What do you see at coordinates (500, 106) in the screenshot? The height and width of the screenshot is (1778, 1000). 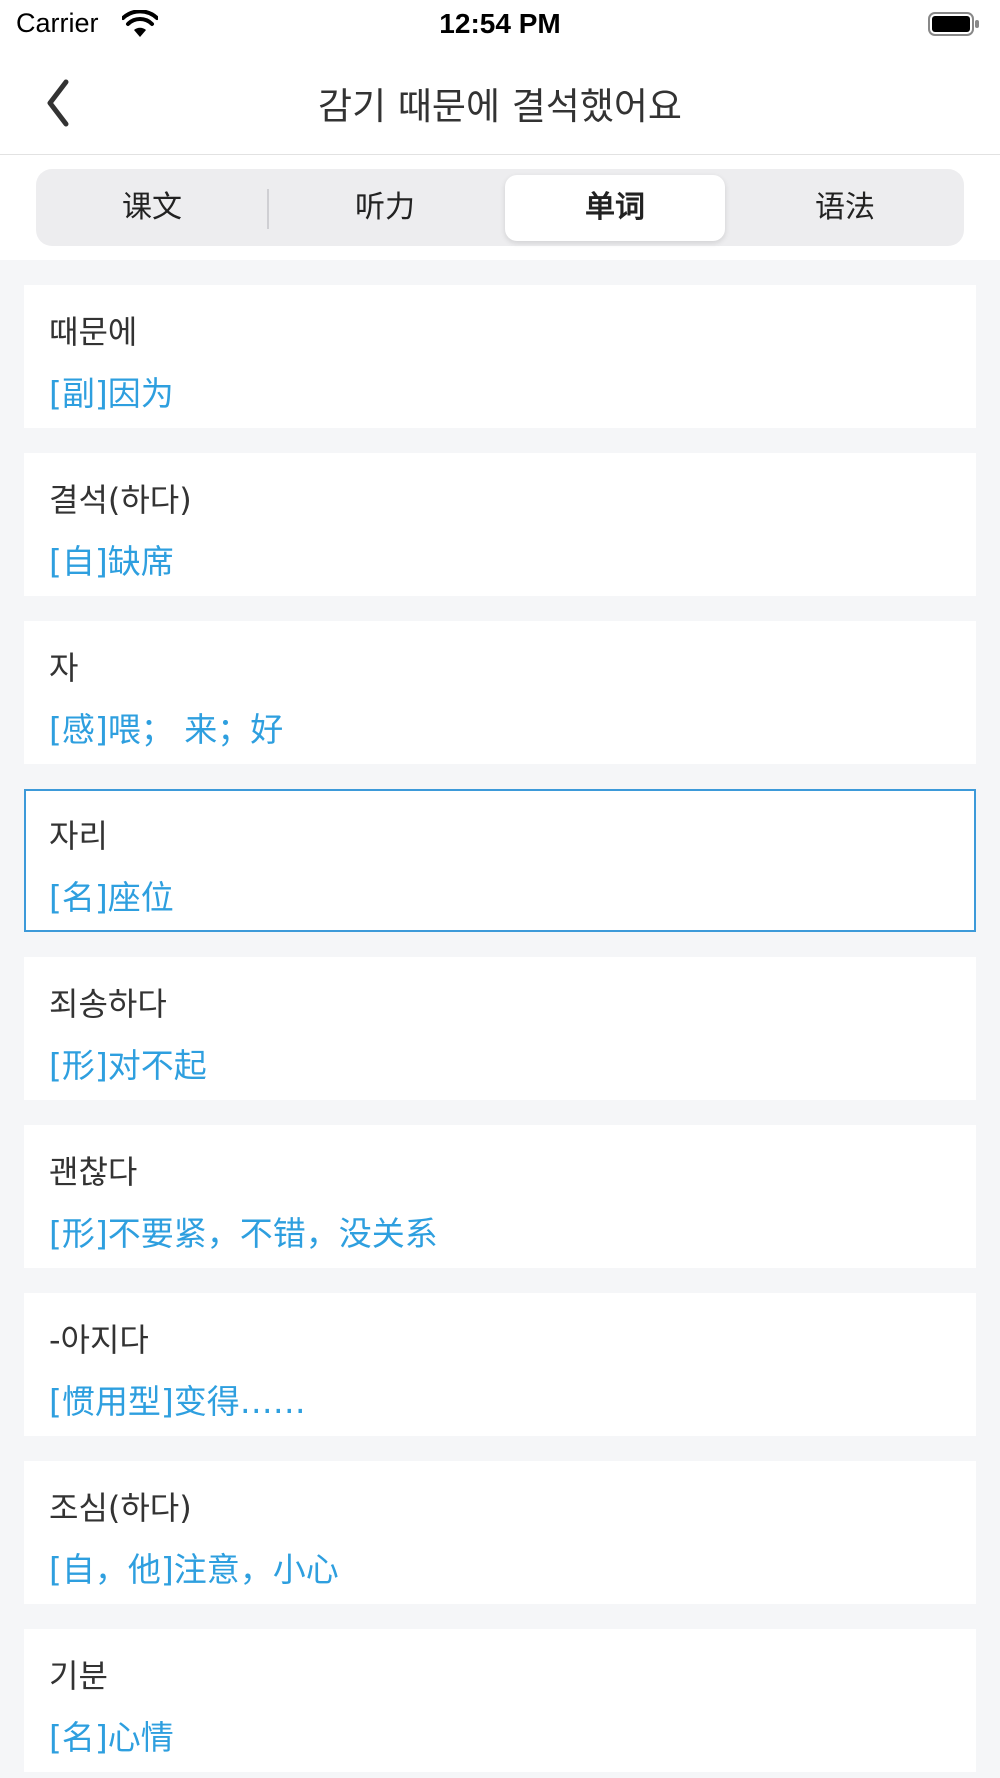 I see `page-title: 감기 때문에 결석했어요` at bounding box center [500, 106].